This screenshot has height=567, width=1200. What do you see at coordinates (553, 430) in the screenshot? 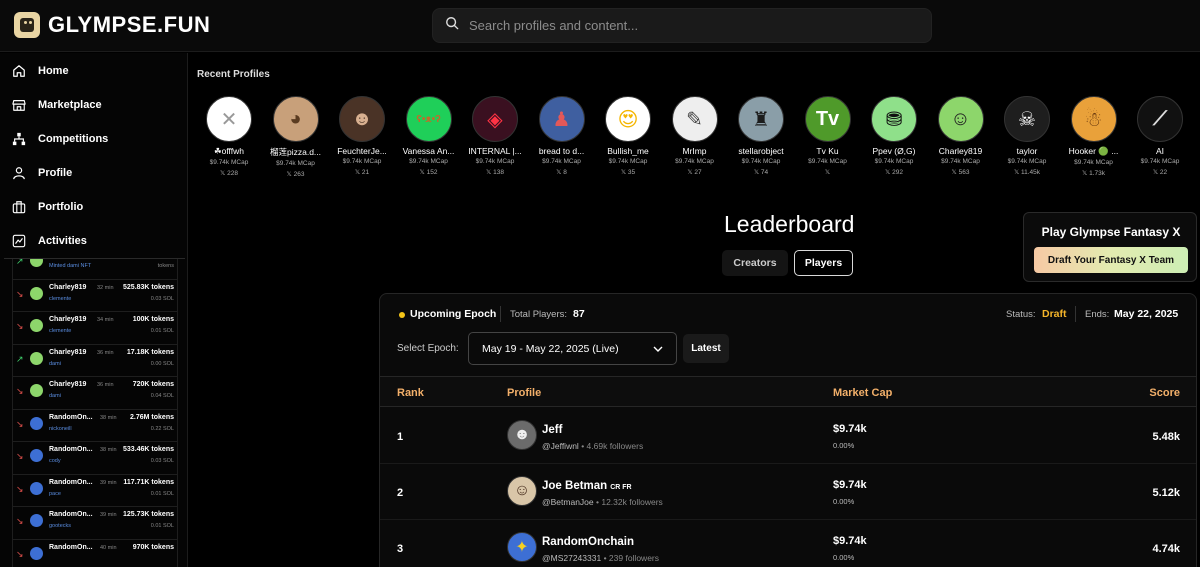
I see `player-name: Jeff` at bounding box center [553, 430].